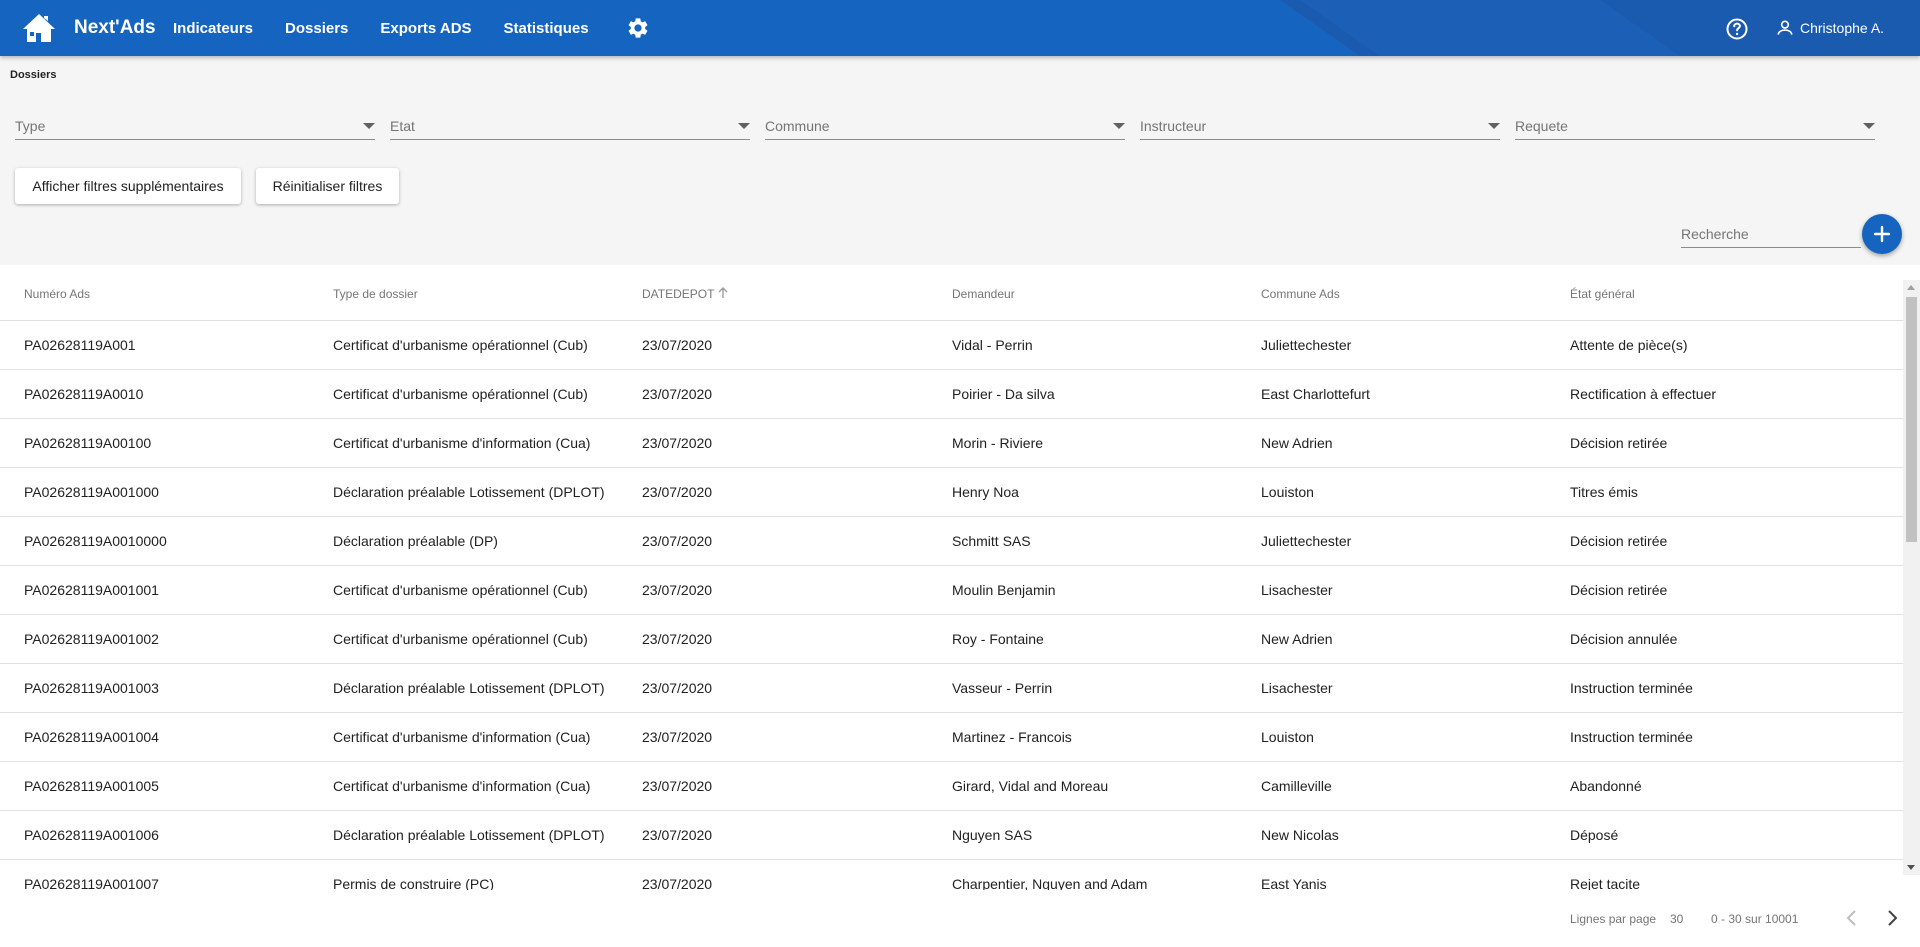  What do you see at coordinates (1602, 294) in the screenshot?
I see `col-header-etat-general: État général` at bounding box center [1602, 294].